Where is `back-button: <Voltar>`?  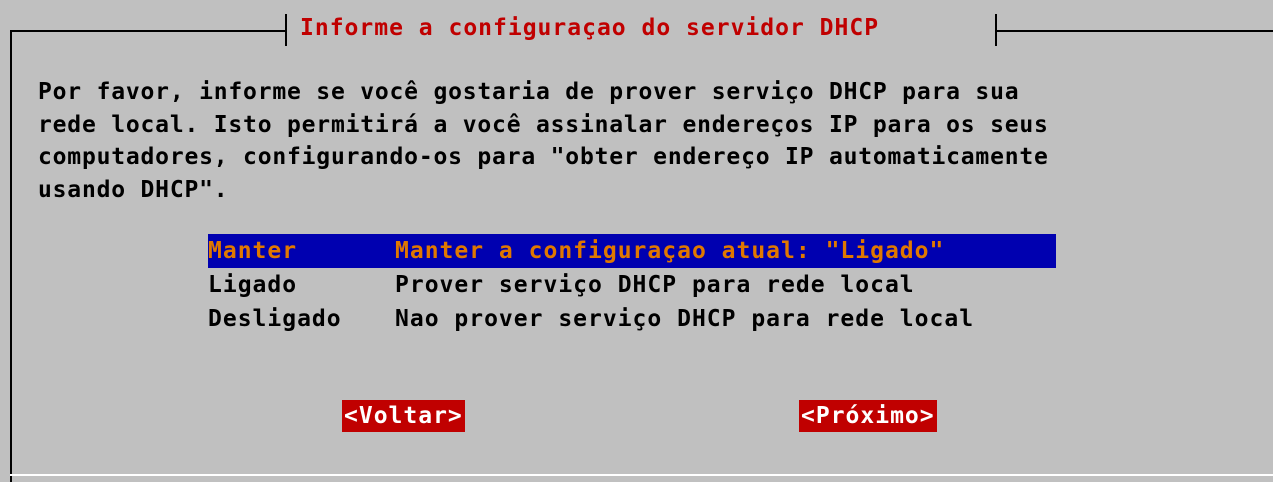 back-button: <Voltar> is located at coordinates (403, 416).